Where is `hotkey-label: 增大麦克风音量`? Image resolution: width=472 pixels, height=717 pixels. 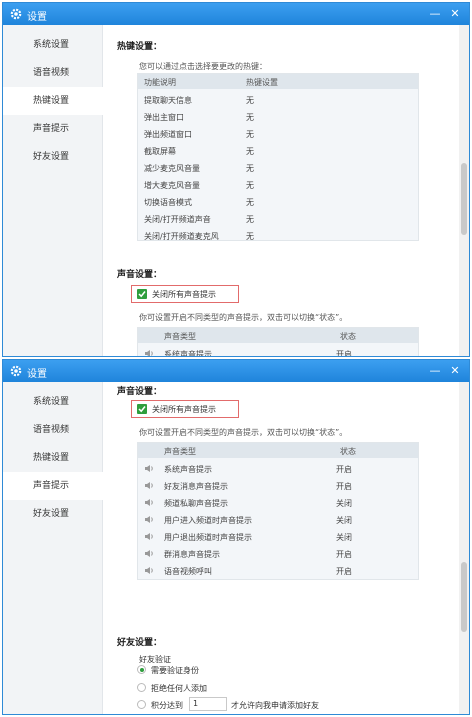 hotkey-label: 增大麦克风音量 is located at coordinates (172, 185).